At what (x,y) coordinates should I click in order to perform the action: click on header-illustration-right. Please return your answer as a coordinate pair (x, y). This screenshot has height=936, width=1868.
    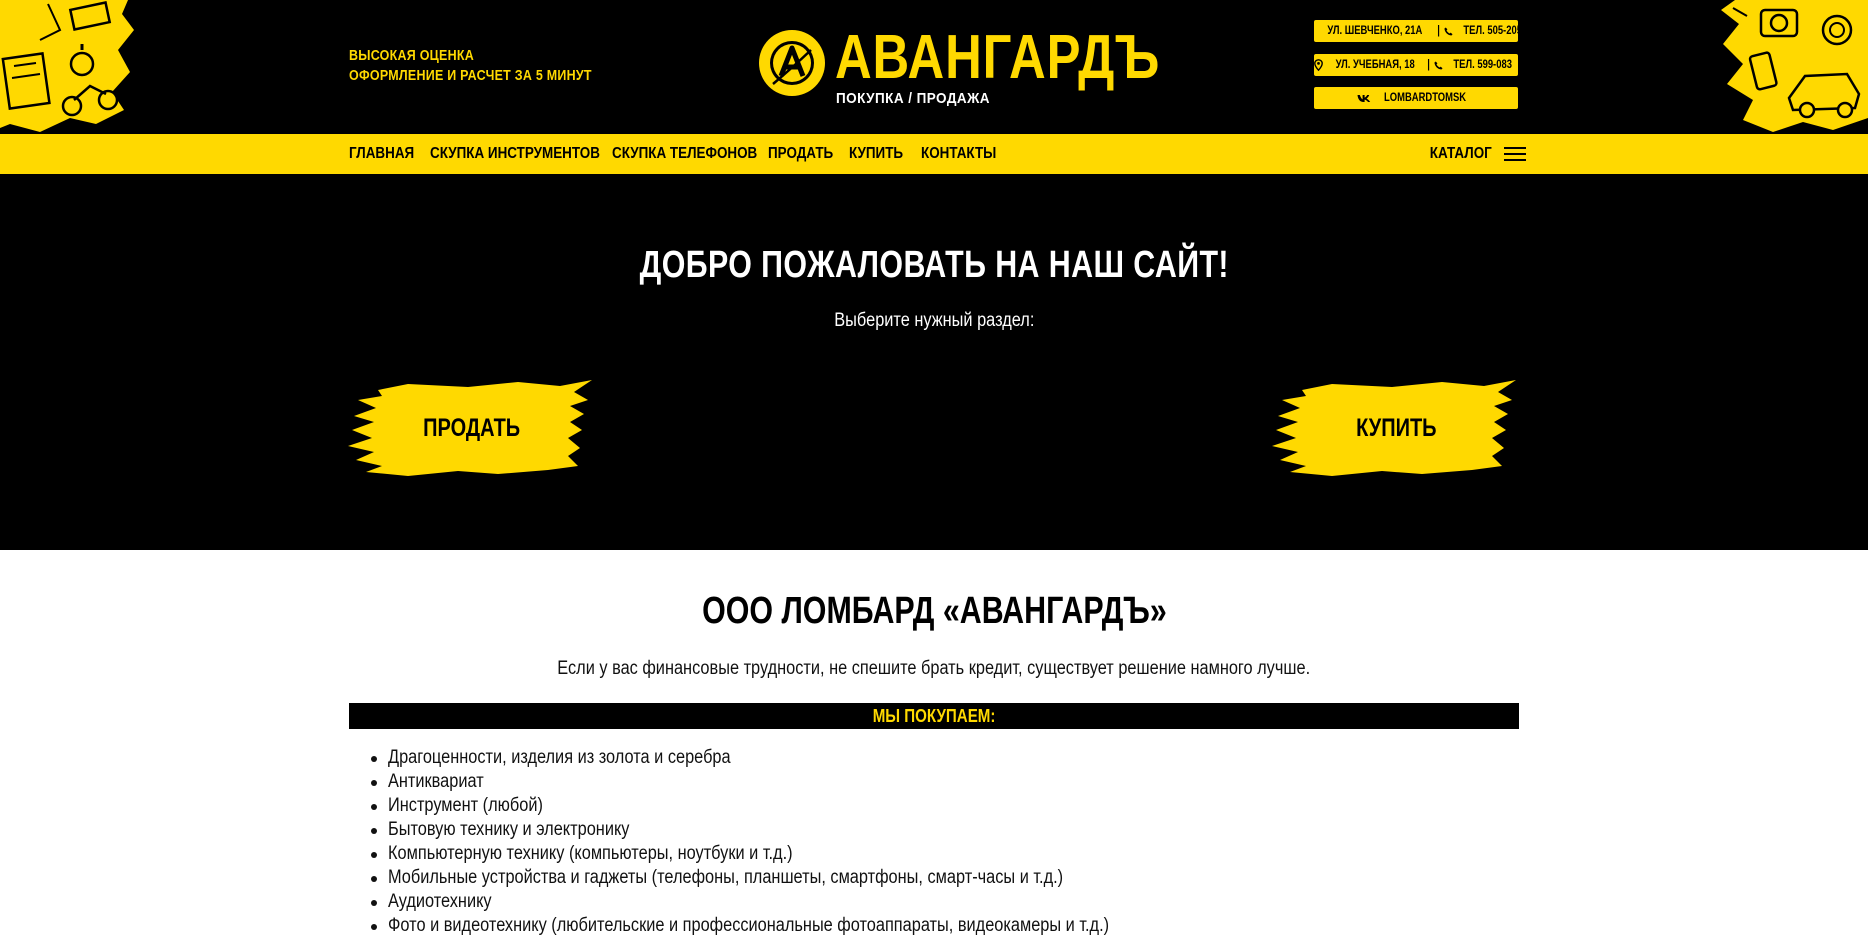
    Looking at the image, I should click on (1794, 66).